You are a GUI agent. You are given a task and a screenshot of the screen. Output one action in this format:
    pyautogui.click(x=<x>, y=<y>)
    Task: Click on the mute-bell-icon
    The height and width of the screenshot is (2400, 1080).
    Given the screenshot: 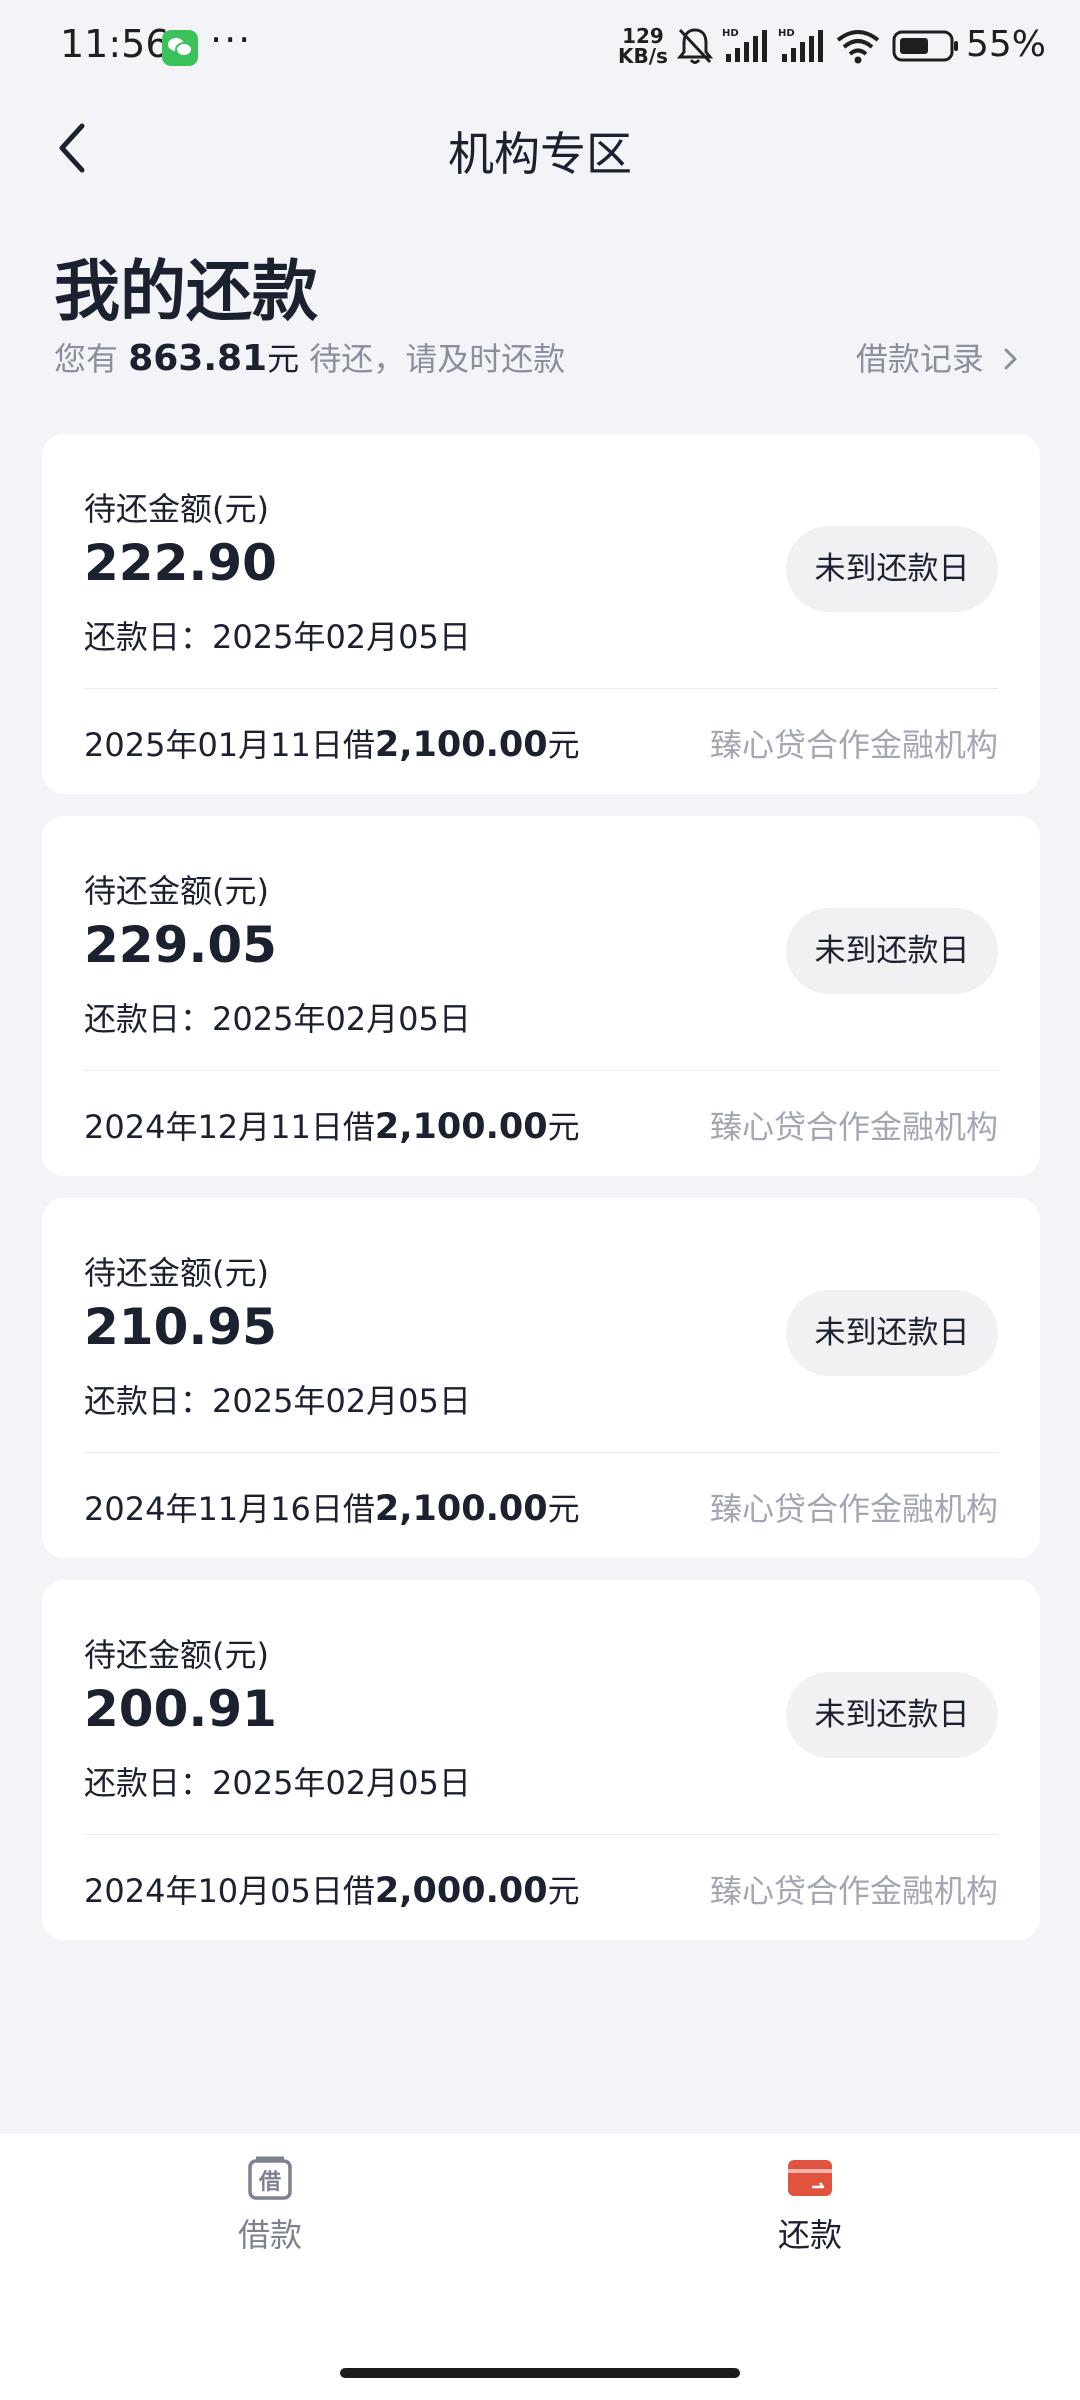 What is the action you would take?
    pyautogui.click(x=695, y=46)
    